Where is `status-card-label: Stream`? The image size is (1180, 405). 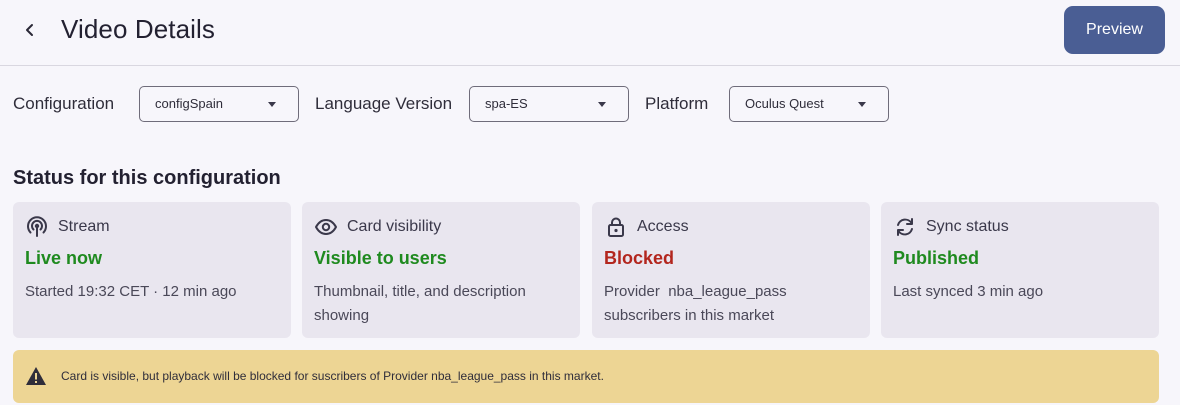 status-card-label: Stream is located at coordinates (84, 226).